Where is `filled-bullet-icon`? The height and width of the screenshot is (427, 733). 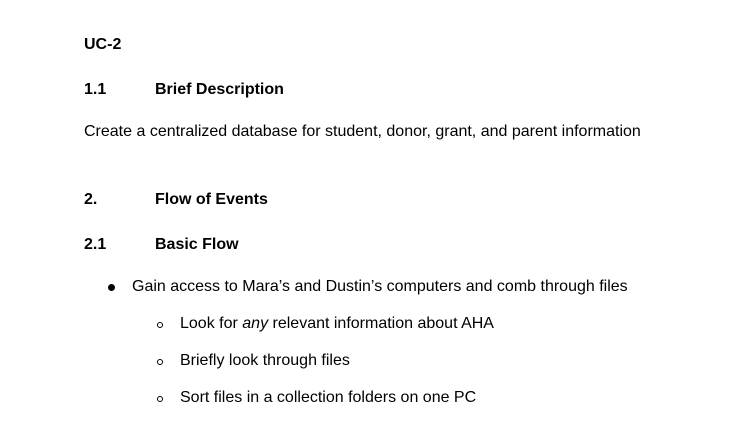
filled-bullet-icon is located at coordinates (111, 287).